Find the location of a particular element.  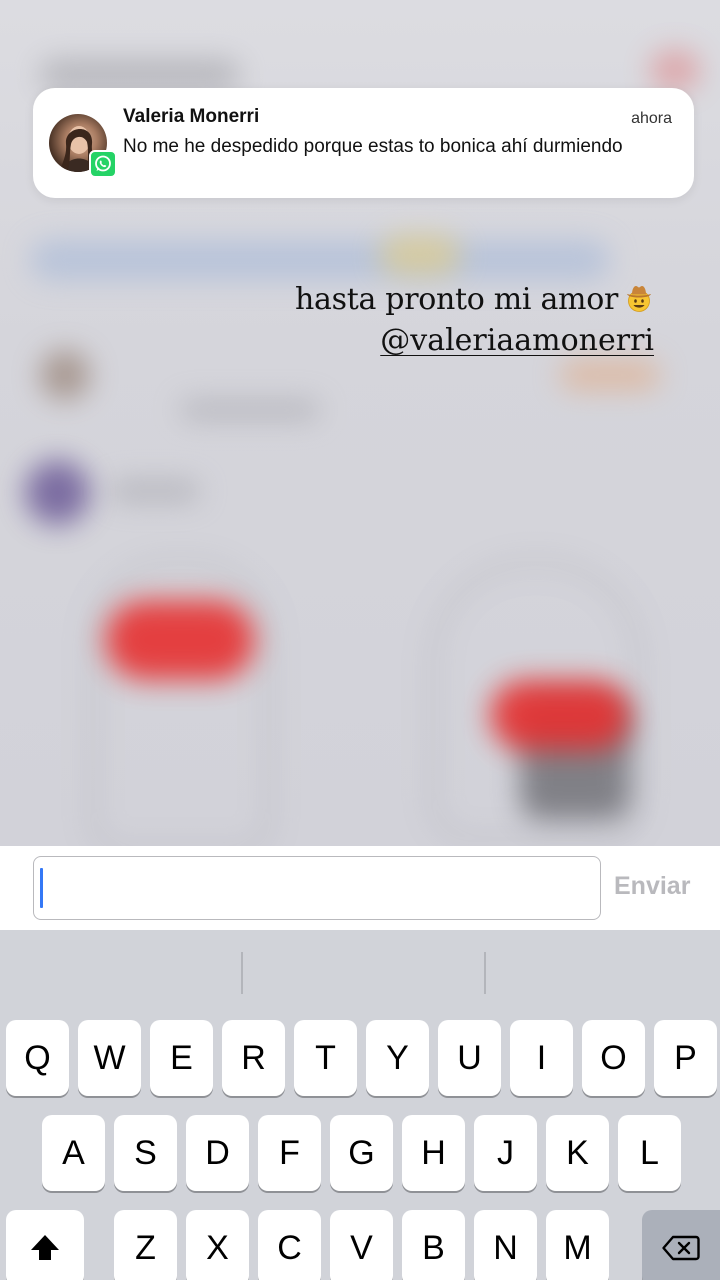

key-v: V is located at coordinates (361, 1245).